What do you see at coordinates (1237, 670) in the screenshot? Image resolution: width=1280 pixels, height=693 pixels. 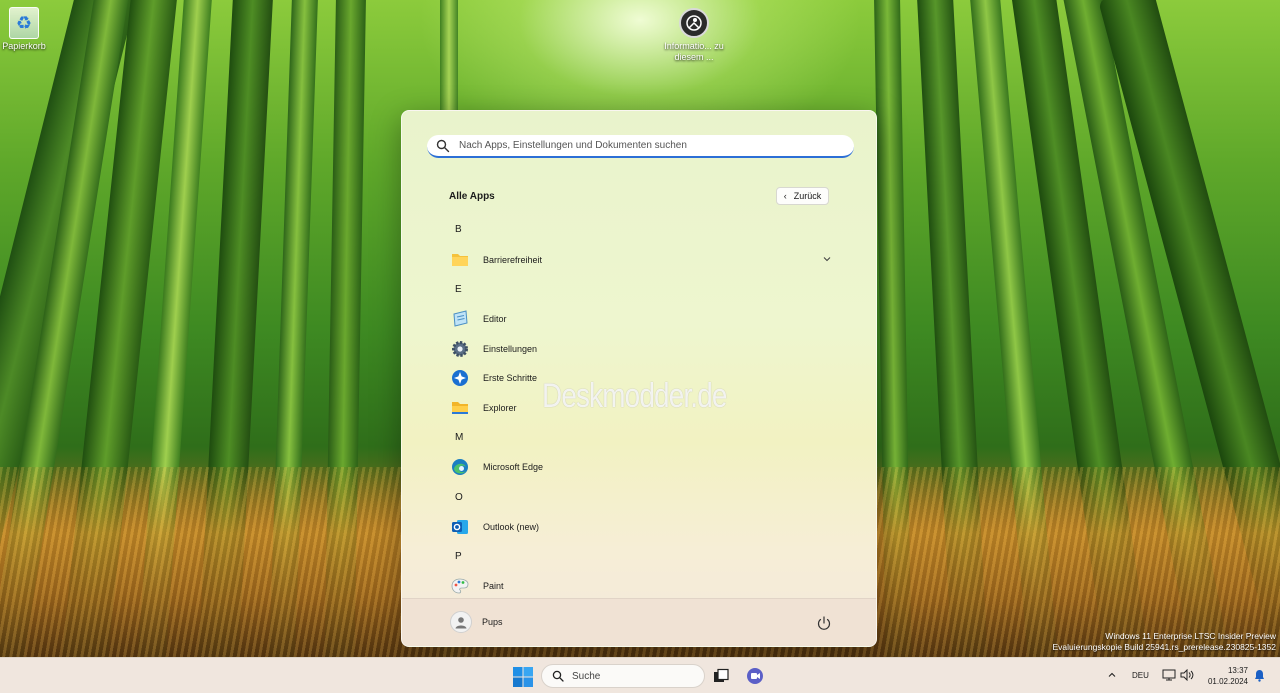 I see `clock-time: 13:37` at bounding box center [1237, 670].